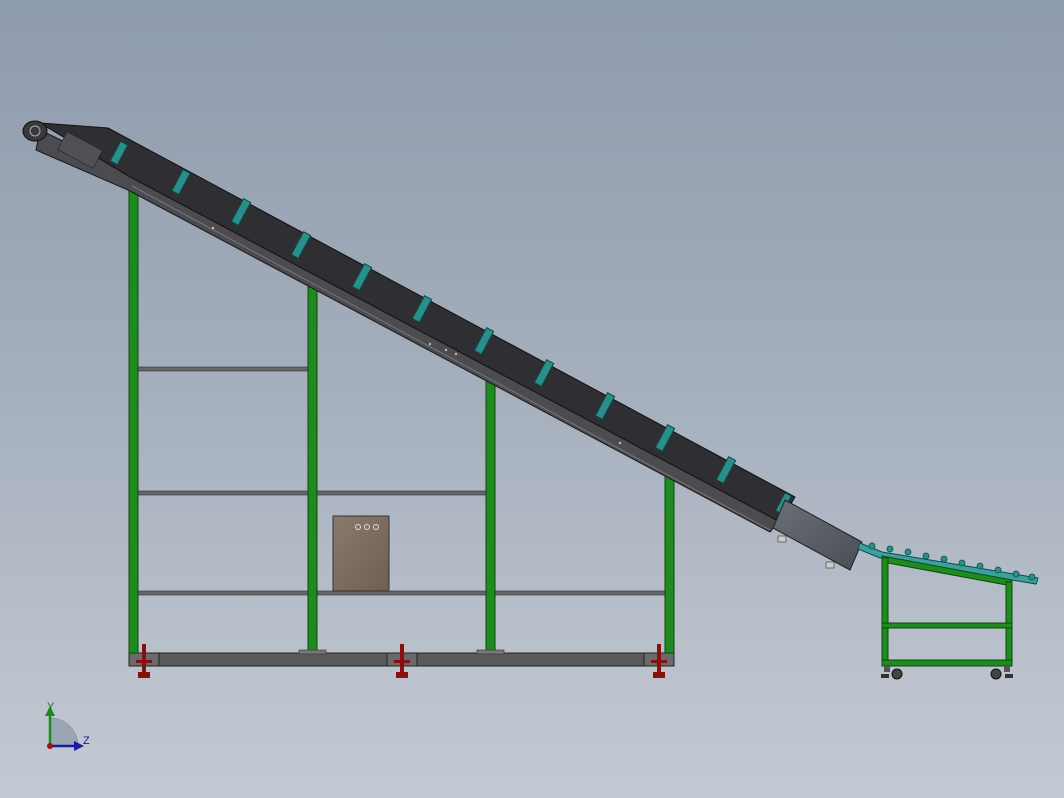  What do you see at coordinates (361, 553) in the screenshot?
I see `control-box` at bounding box center [361, 553].